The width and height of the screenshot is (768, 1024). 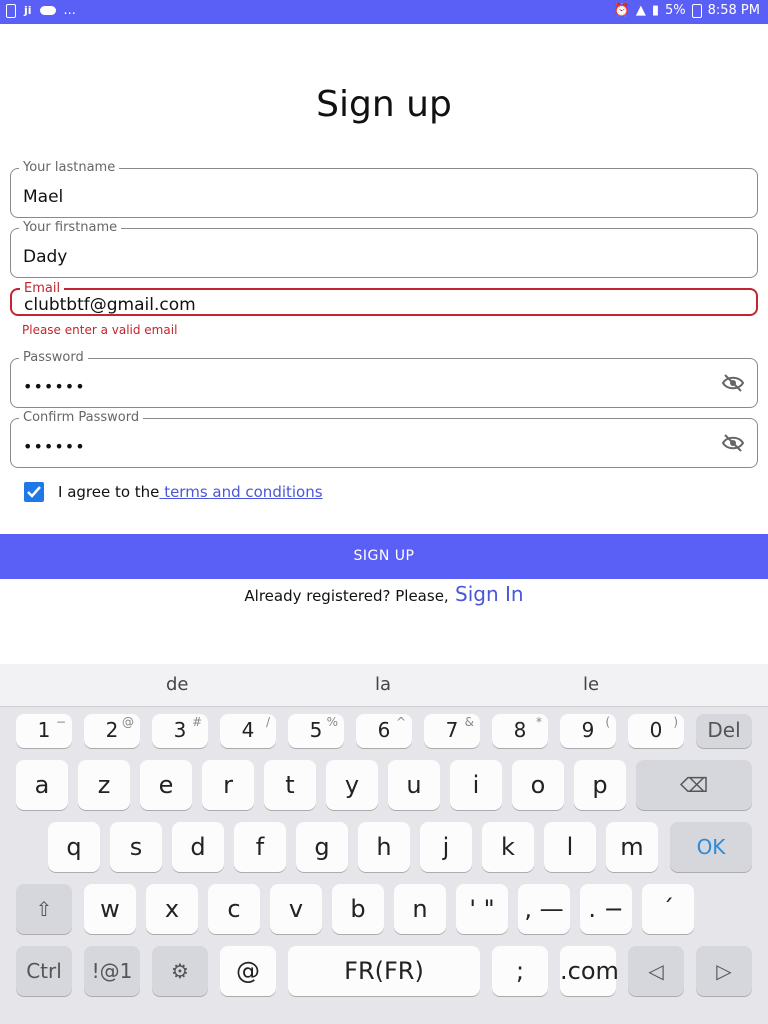 I want to click on key-o: o, so click(x=538, y=785).